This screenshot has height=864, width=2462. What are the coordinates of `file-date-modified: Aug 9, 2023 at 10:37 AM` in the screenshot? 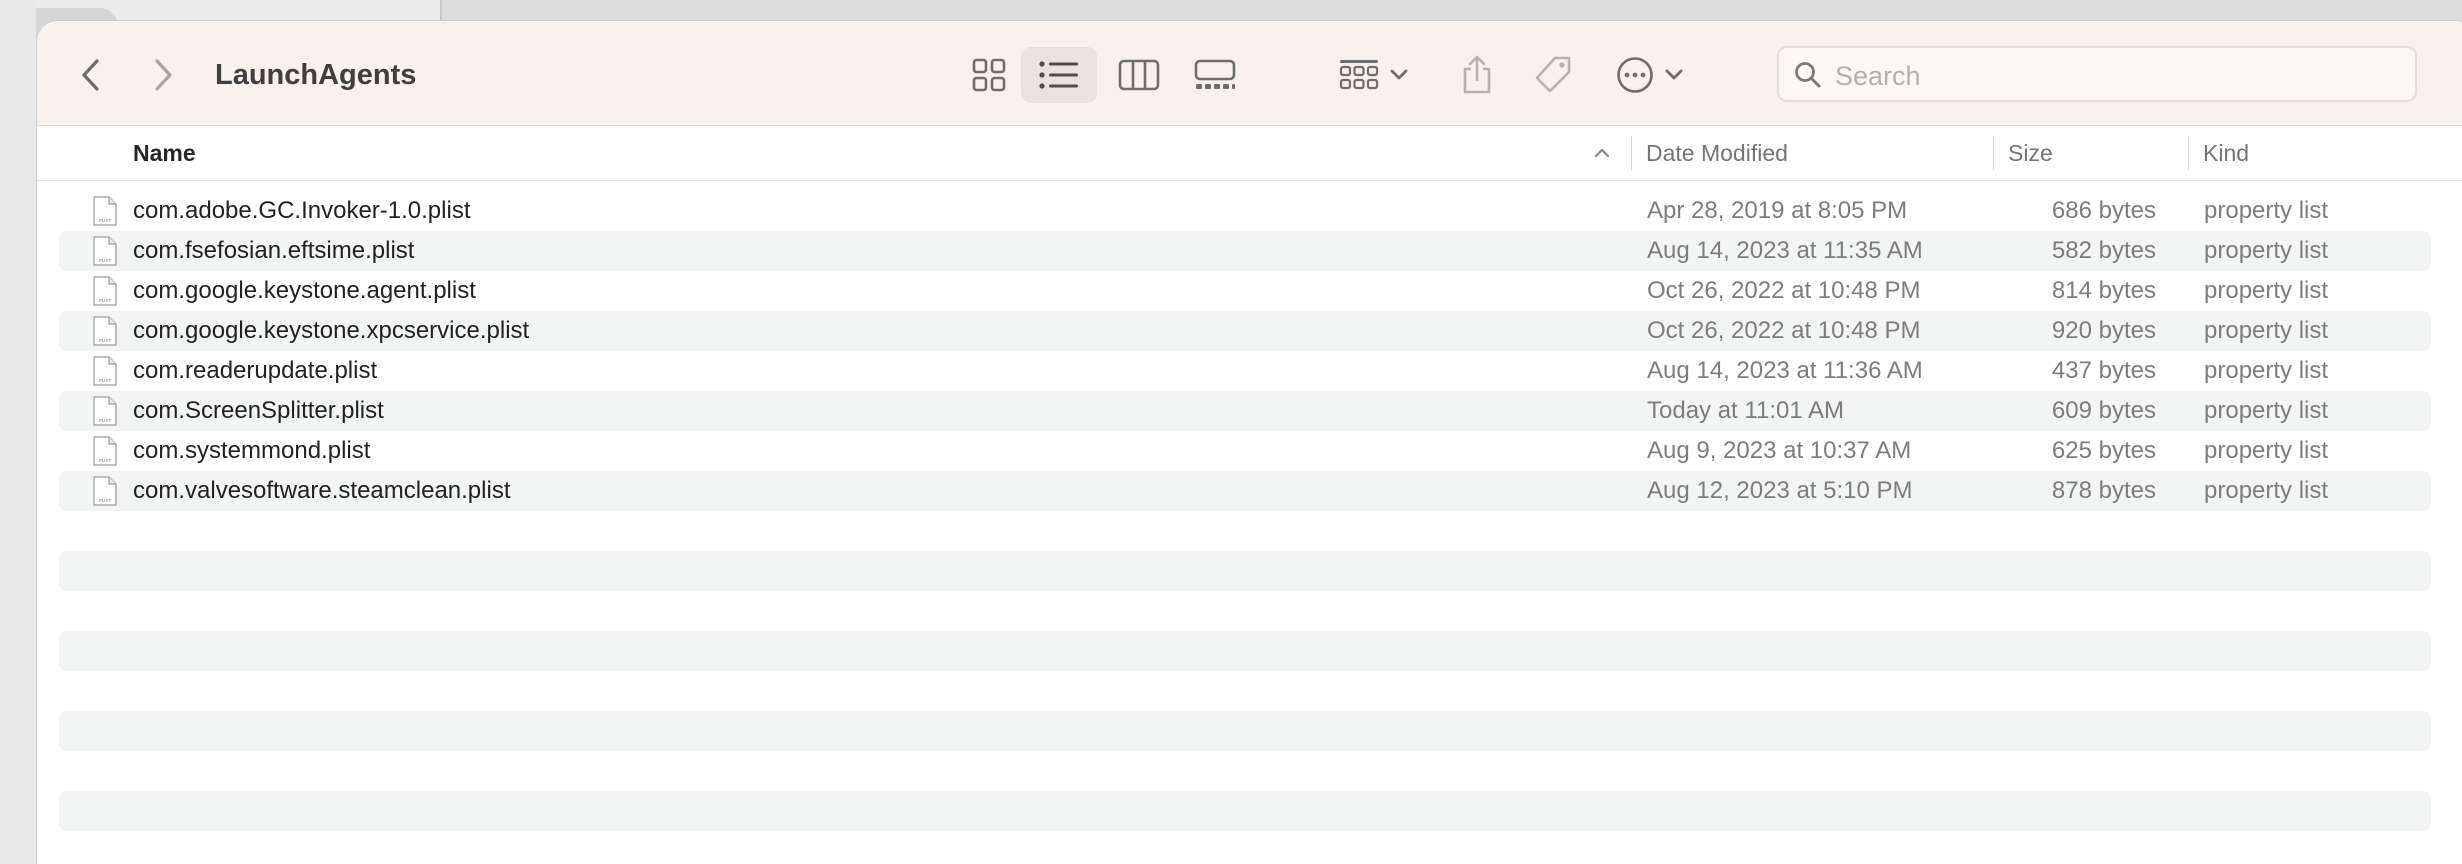 It's located at (1779, 450).